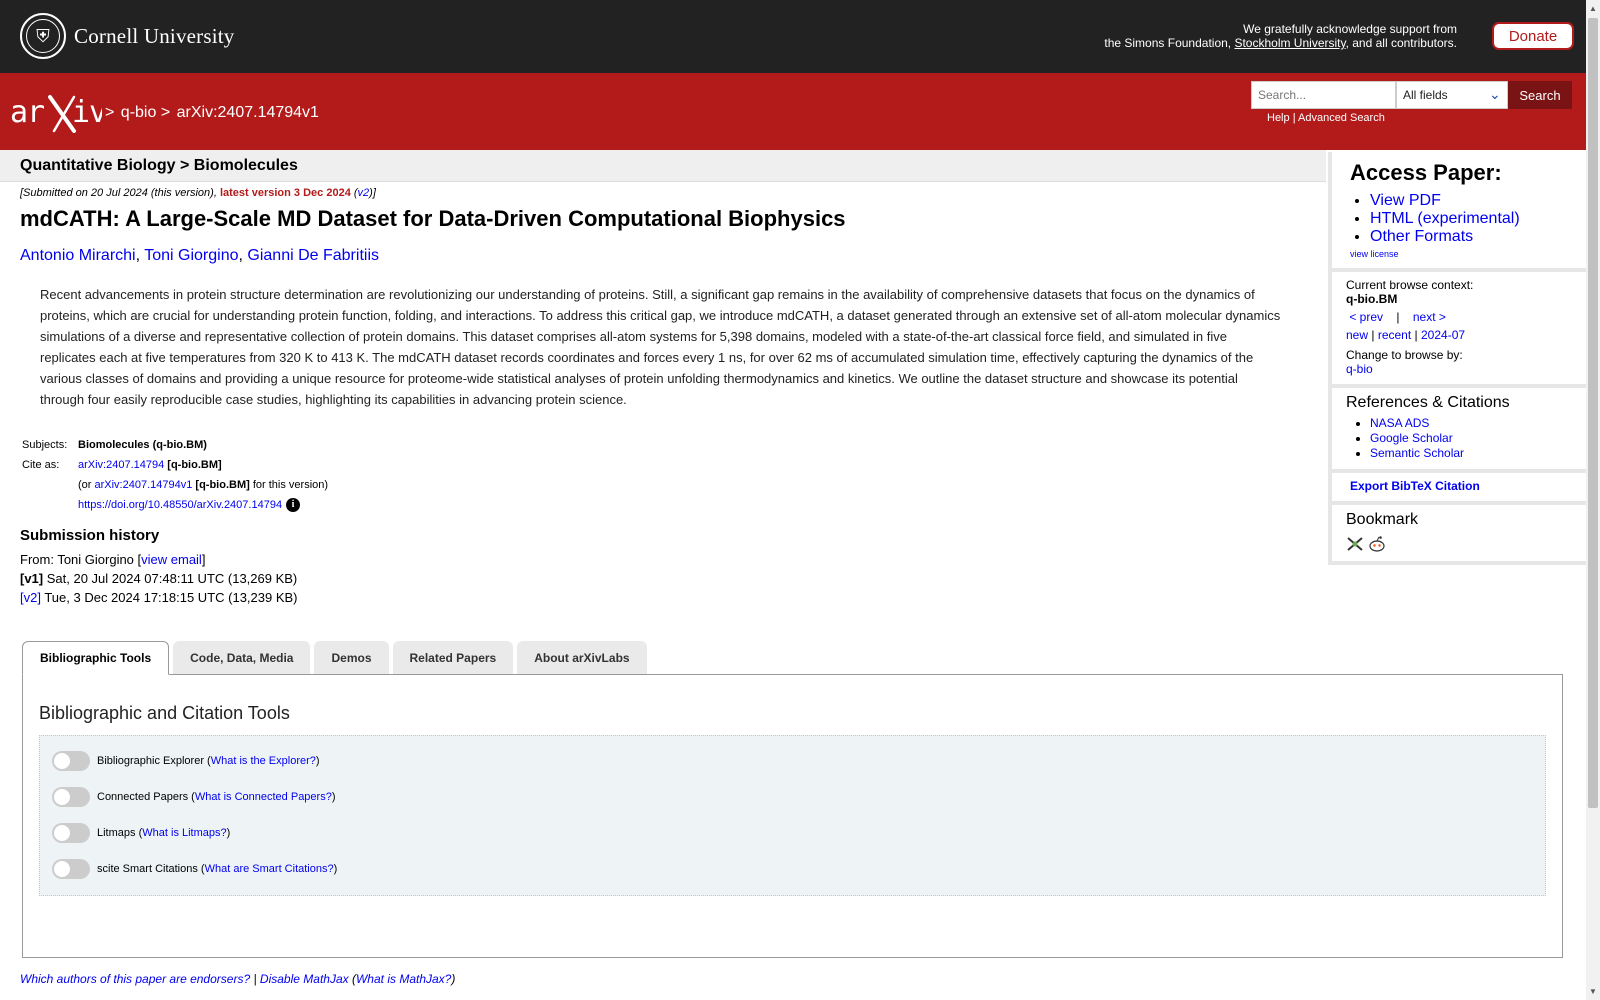  Describe the element at coordinates (1411, 438) in the screenshot. I see `google-scholar-link: Google Scholar` at that location.